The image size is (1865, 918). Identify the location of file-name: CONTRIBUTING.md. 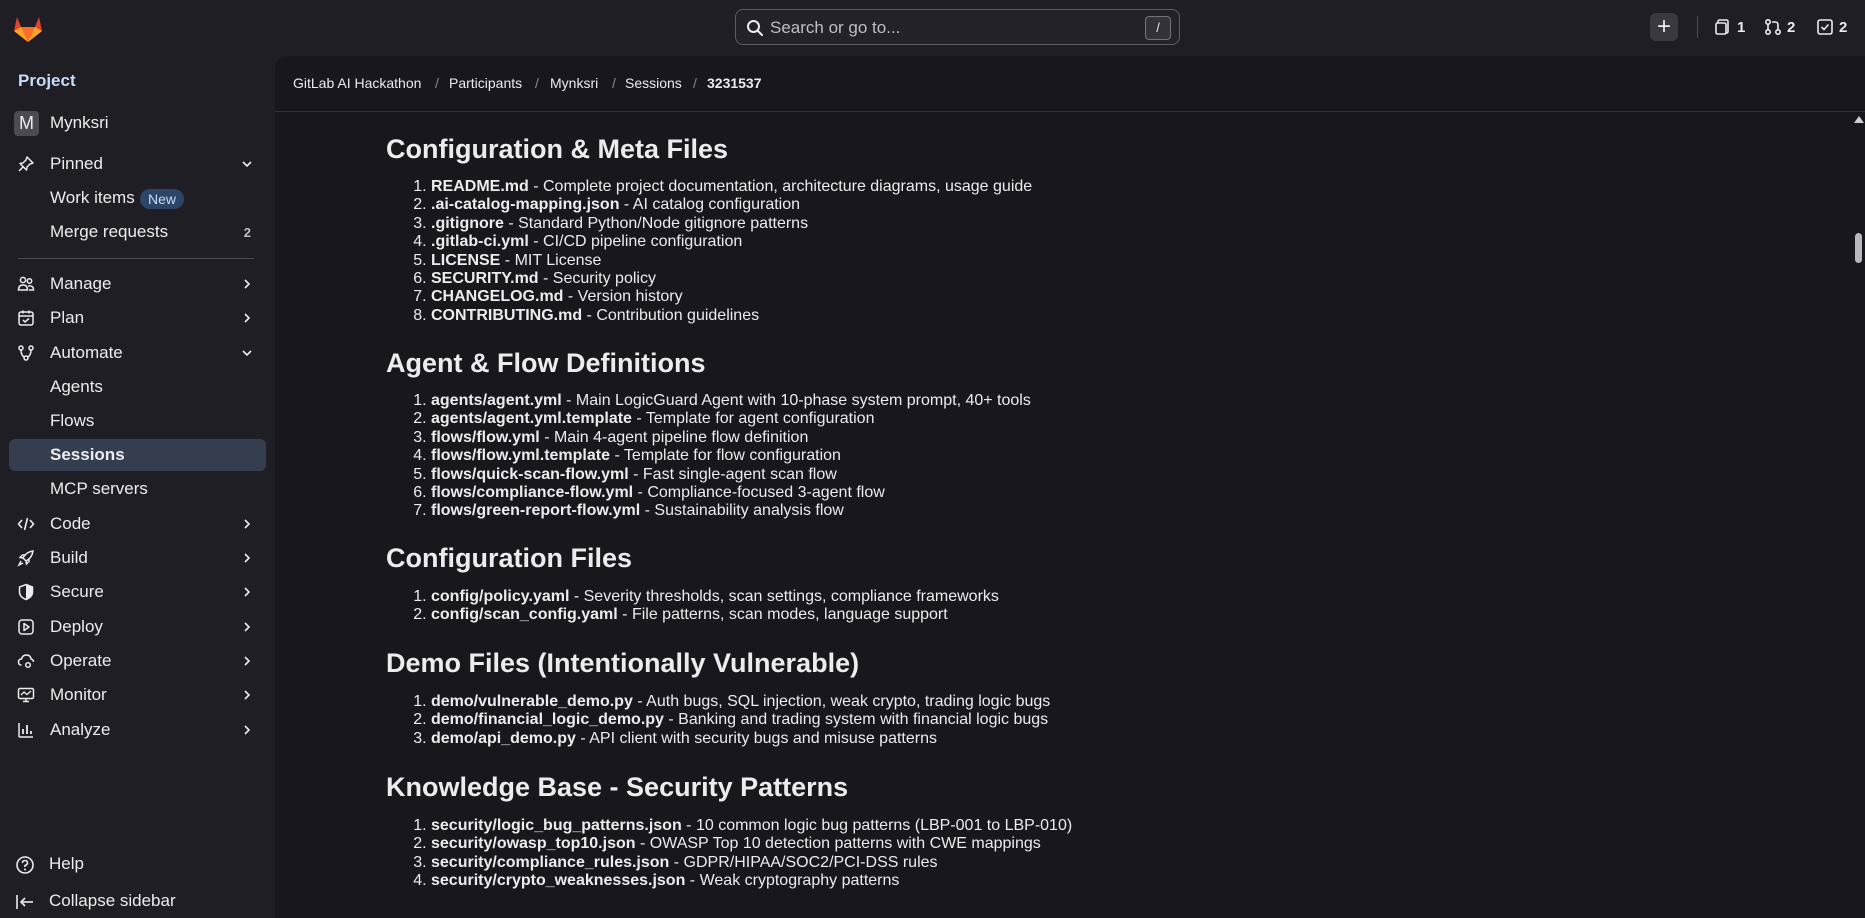
(507, 315).